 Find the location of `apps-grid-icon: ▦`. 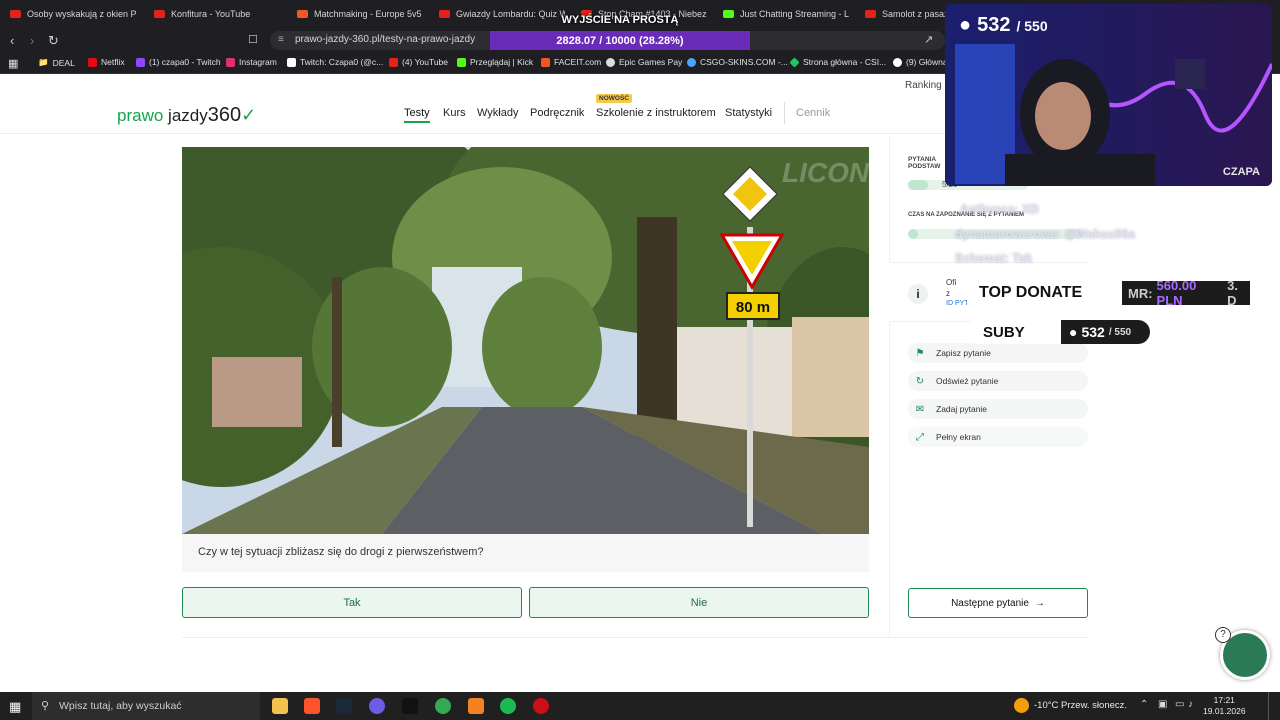

apps-grid-icon: ▦ is located at coordinates (13, 63).